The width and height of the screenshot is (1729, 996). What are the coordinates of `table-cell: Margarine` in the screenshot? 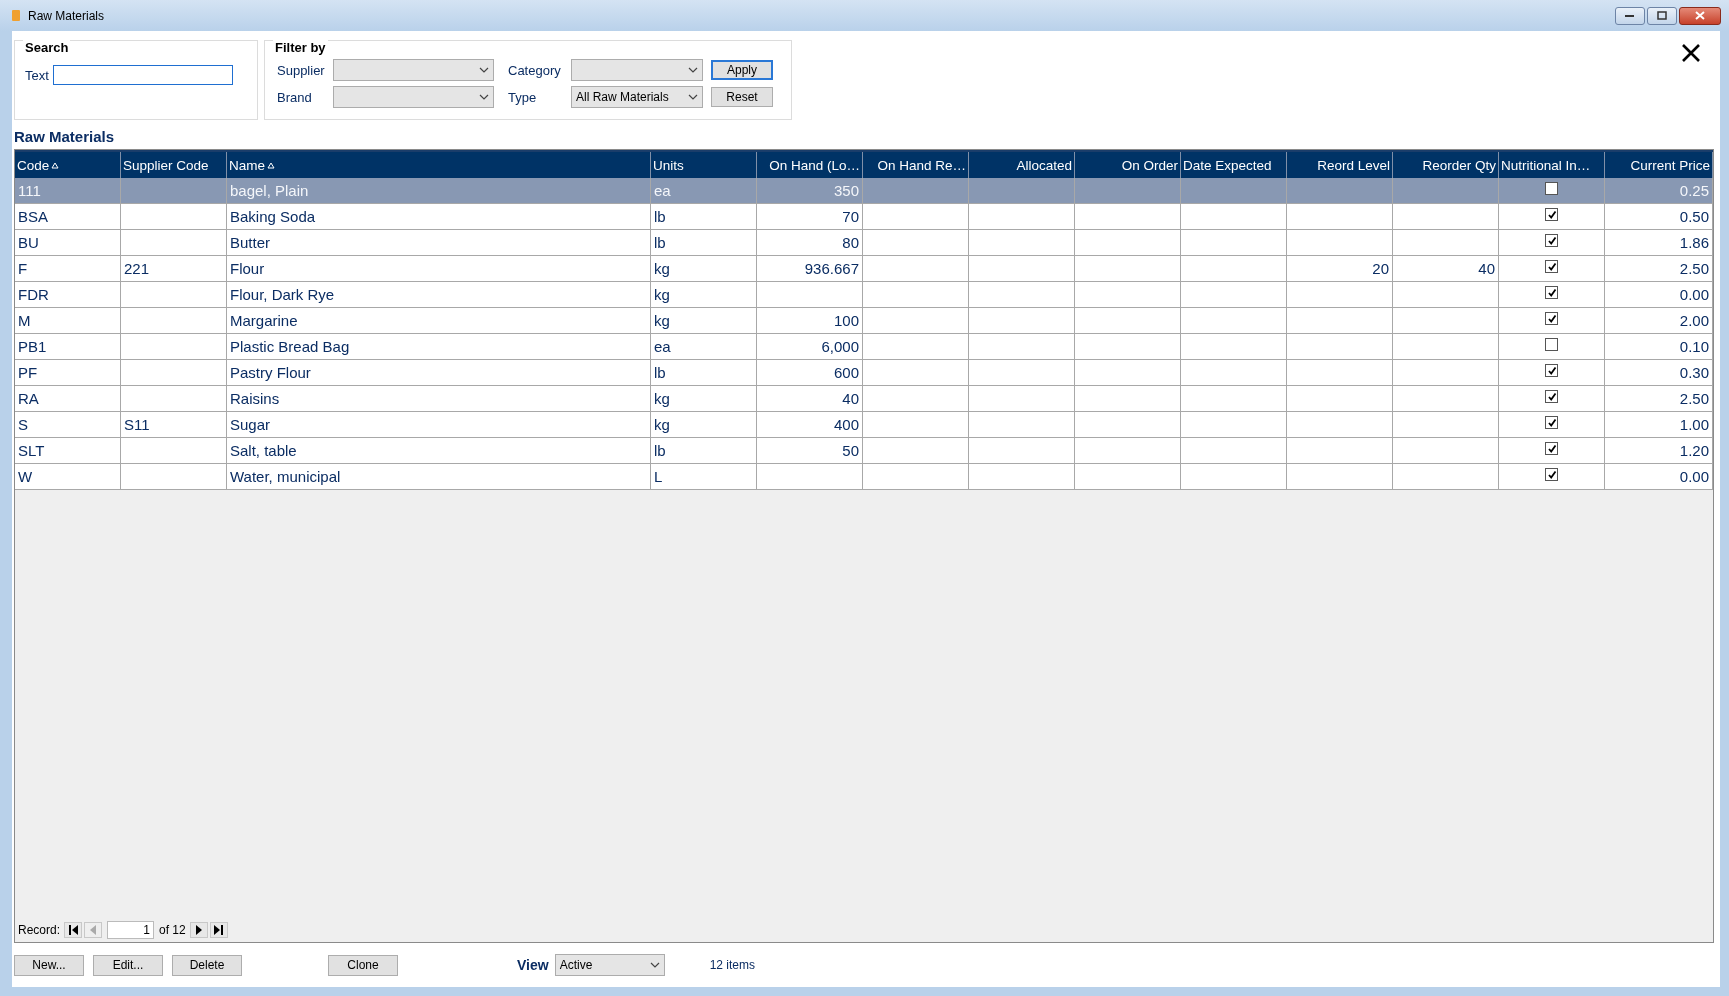 It's located at (264, 320).